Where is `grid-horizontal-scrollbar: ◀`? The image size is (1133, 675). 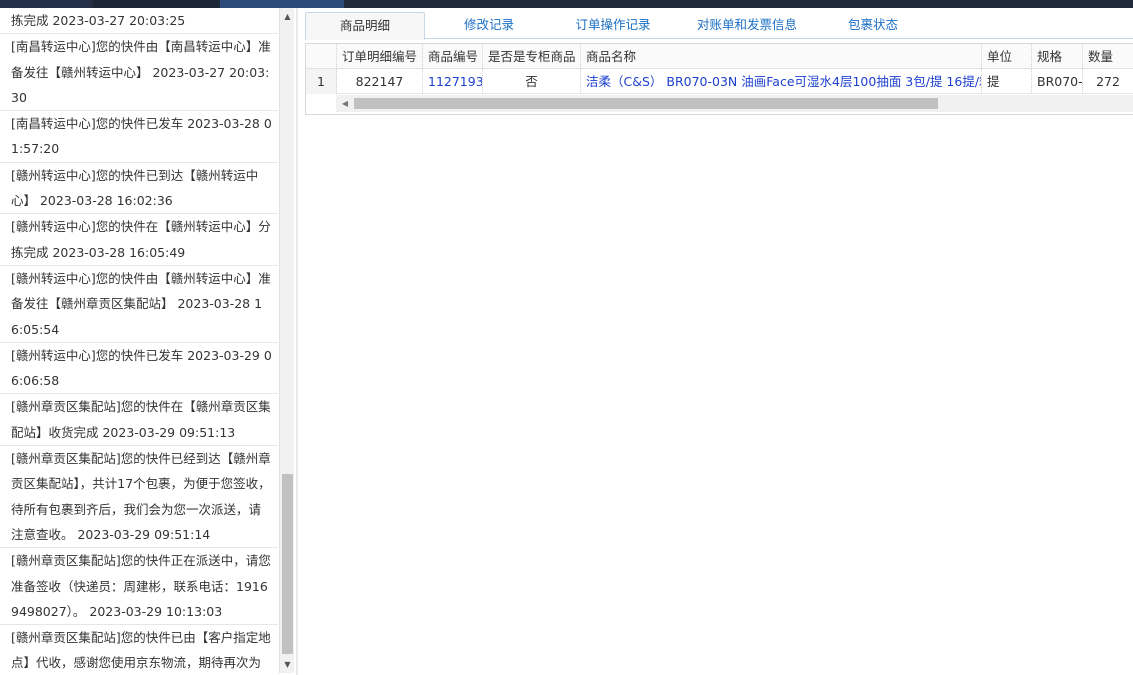 grid-horizontal-scrollbar: ◀ is located at coordinates (734, 103).